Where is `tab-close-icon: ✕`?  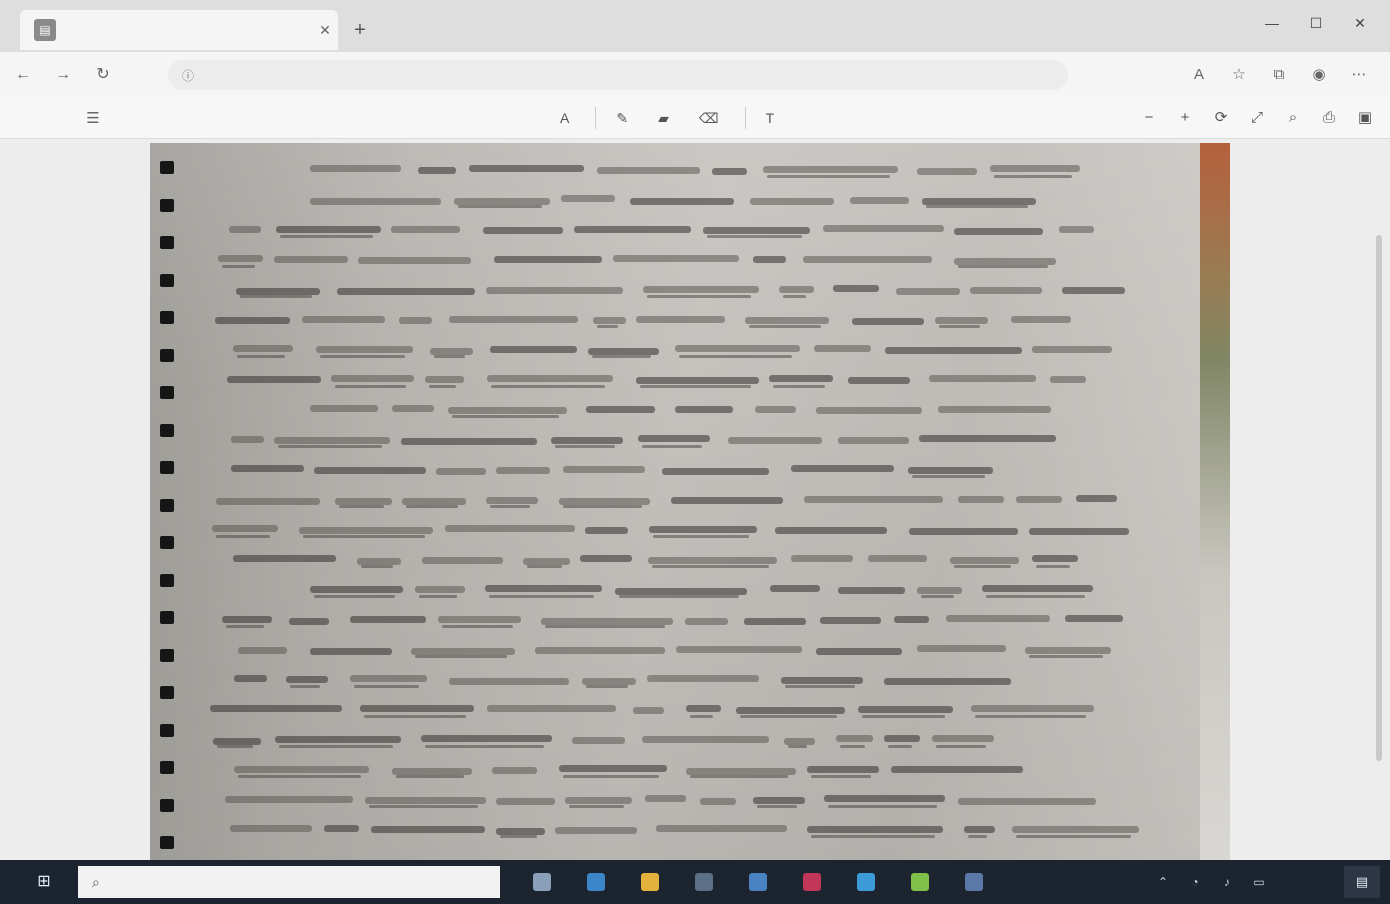
tab-close-icon: ✕ is located at coordinates (325, 30).